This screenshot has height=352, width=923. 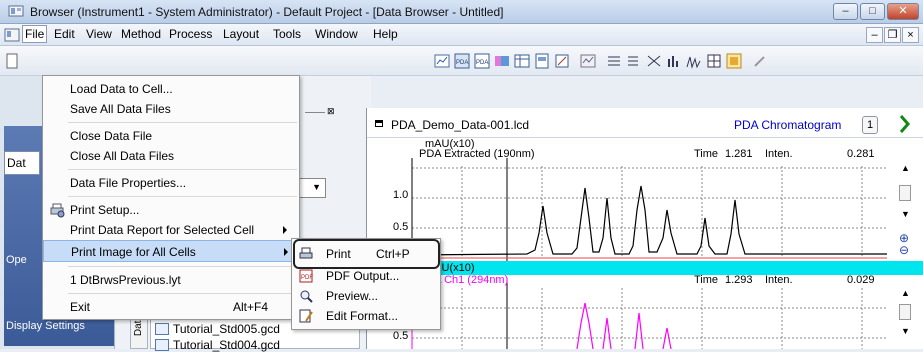 What do you see at coordinates (241, 34) in the screenshot?
I see `menu-layout: Layout` at bounding box center [241, 34].